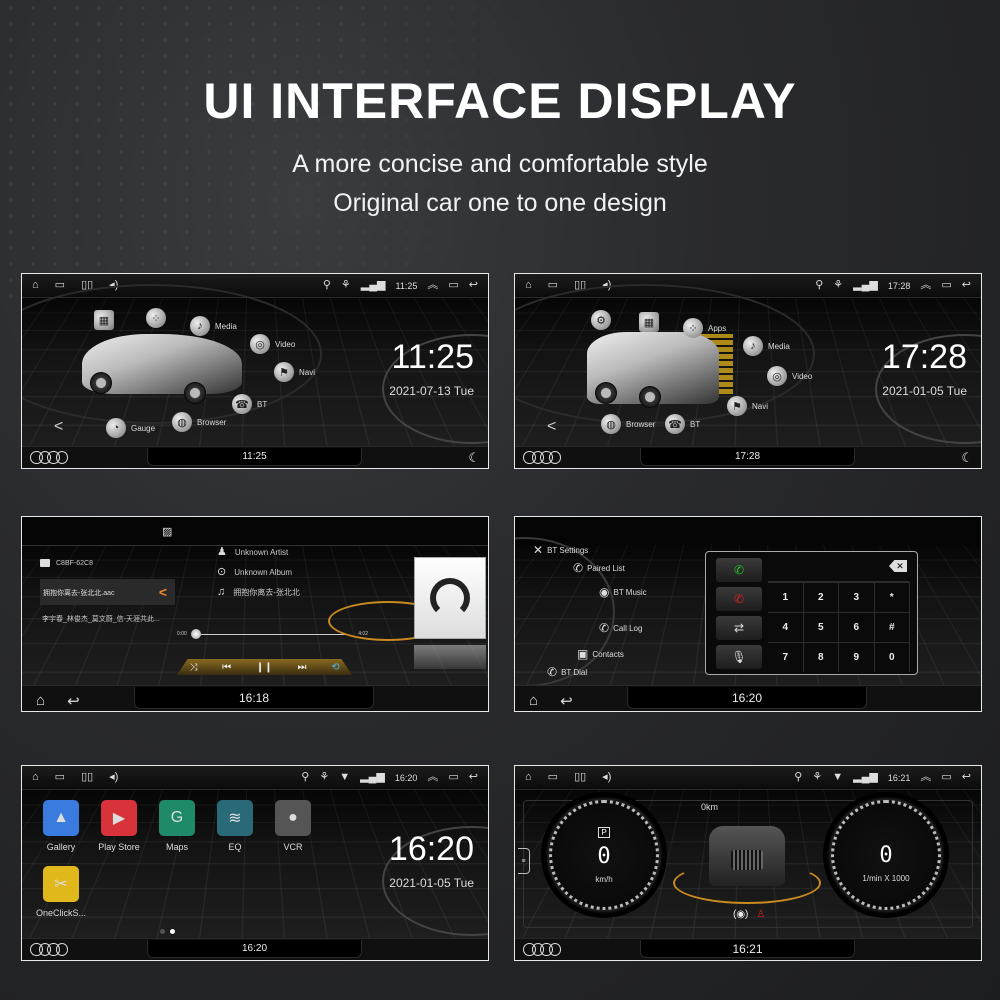  What do you see at coordinates (119, 826) in the screenshot?
I see `app-play-store: ▶ Play Store` at bounding box center [119, 826].